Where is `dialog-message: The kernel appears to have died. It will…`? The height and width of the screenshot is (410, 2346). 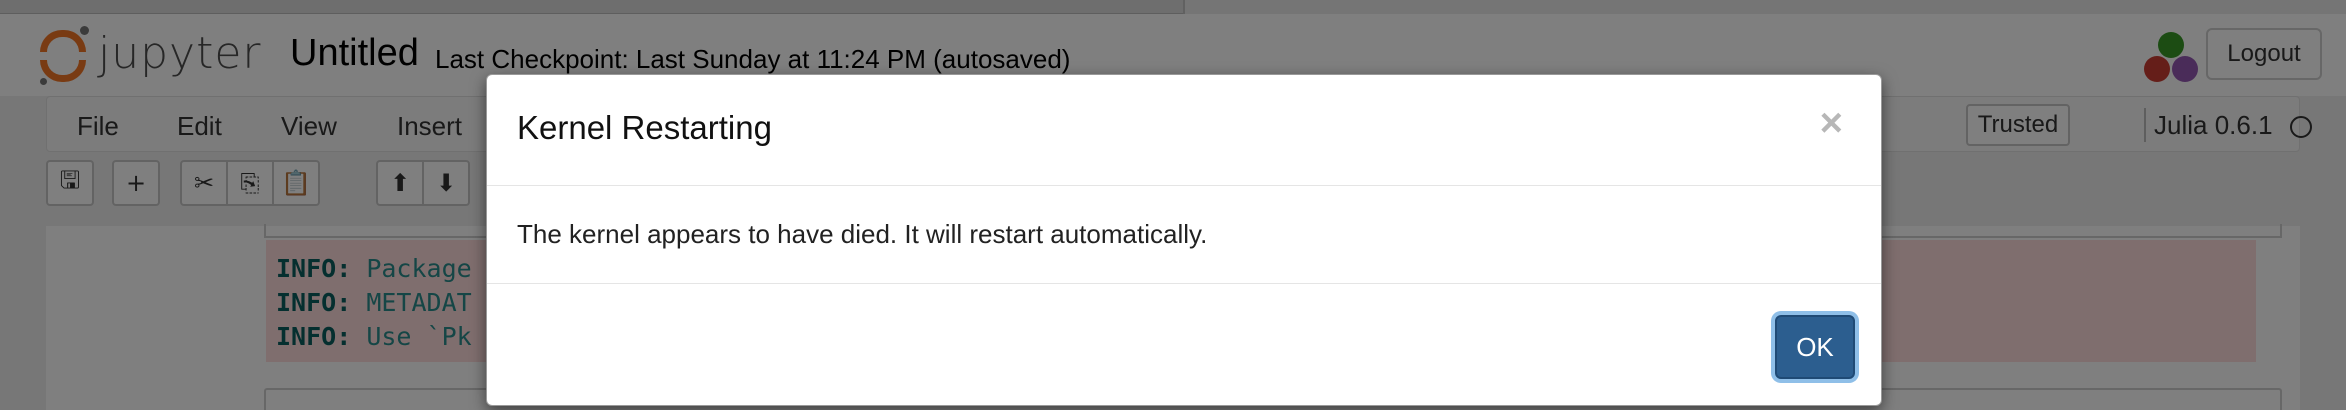
dialog-message: The kernel appears to have died. It will… is located at coordinates (862, 234).